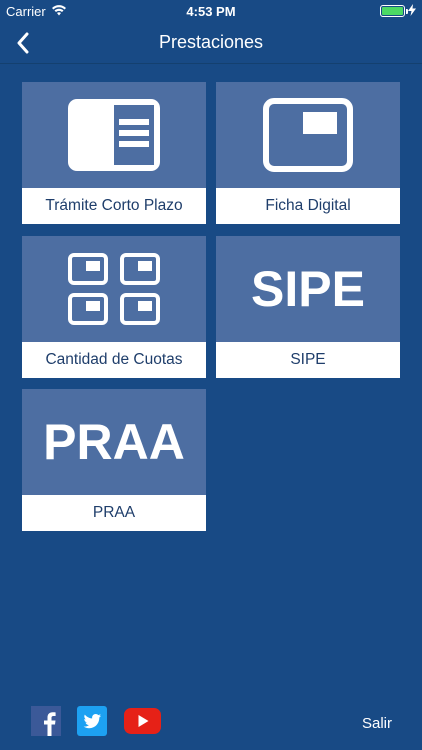 This screenshot has width=422, height=750. I want to click on sipe-logo-text: SIPE, so click(308, 289).